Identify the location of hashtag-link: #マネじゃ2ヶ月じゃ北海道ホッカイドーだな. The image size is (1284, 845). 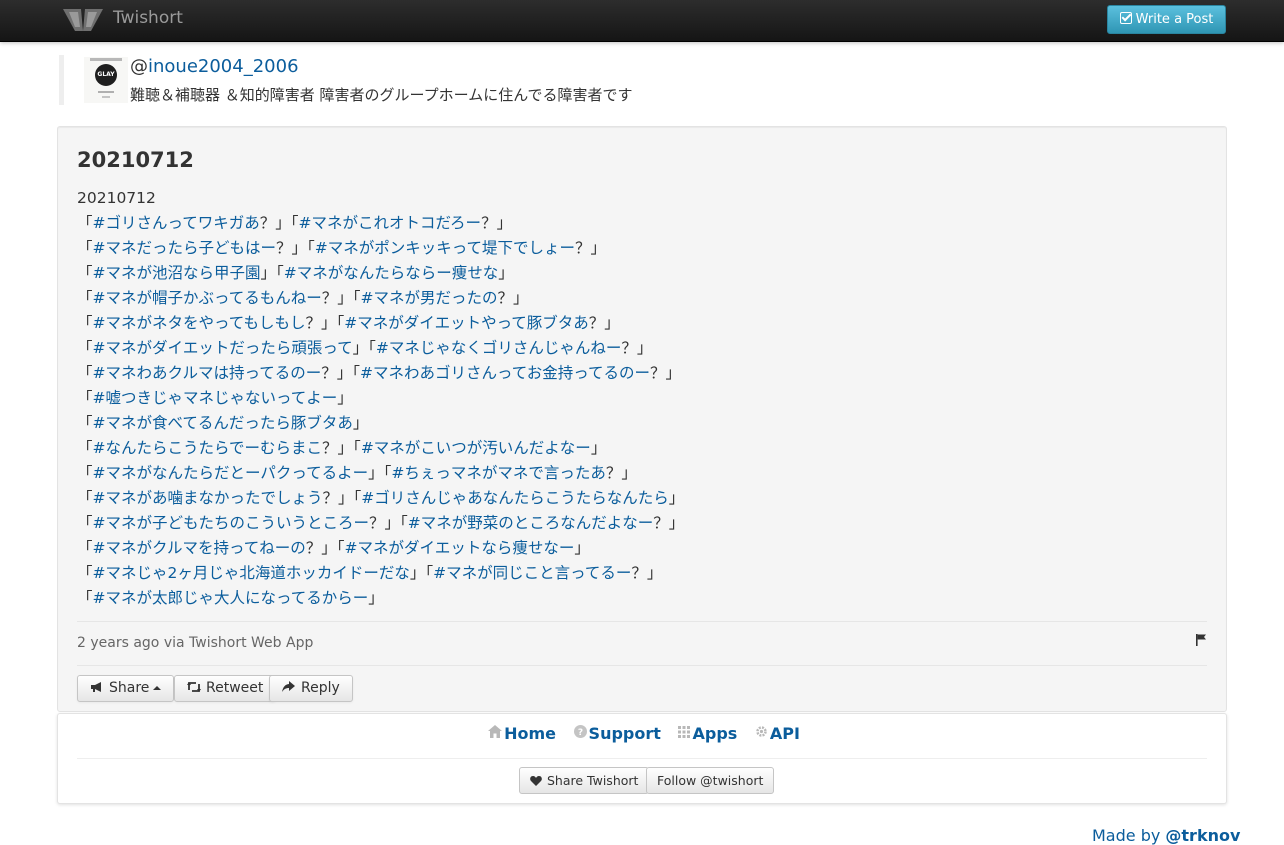
(251, 573).